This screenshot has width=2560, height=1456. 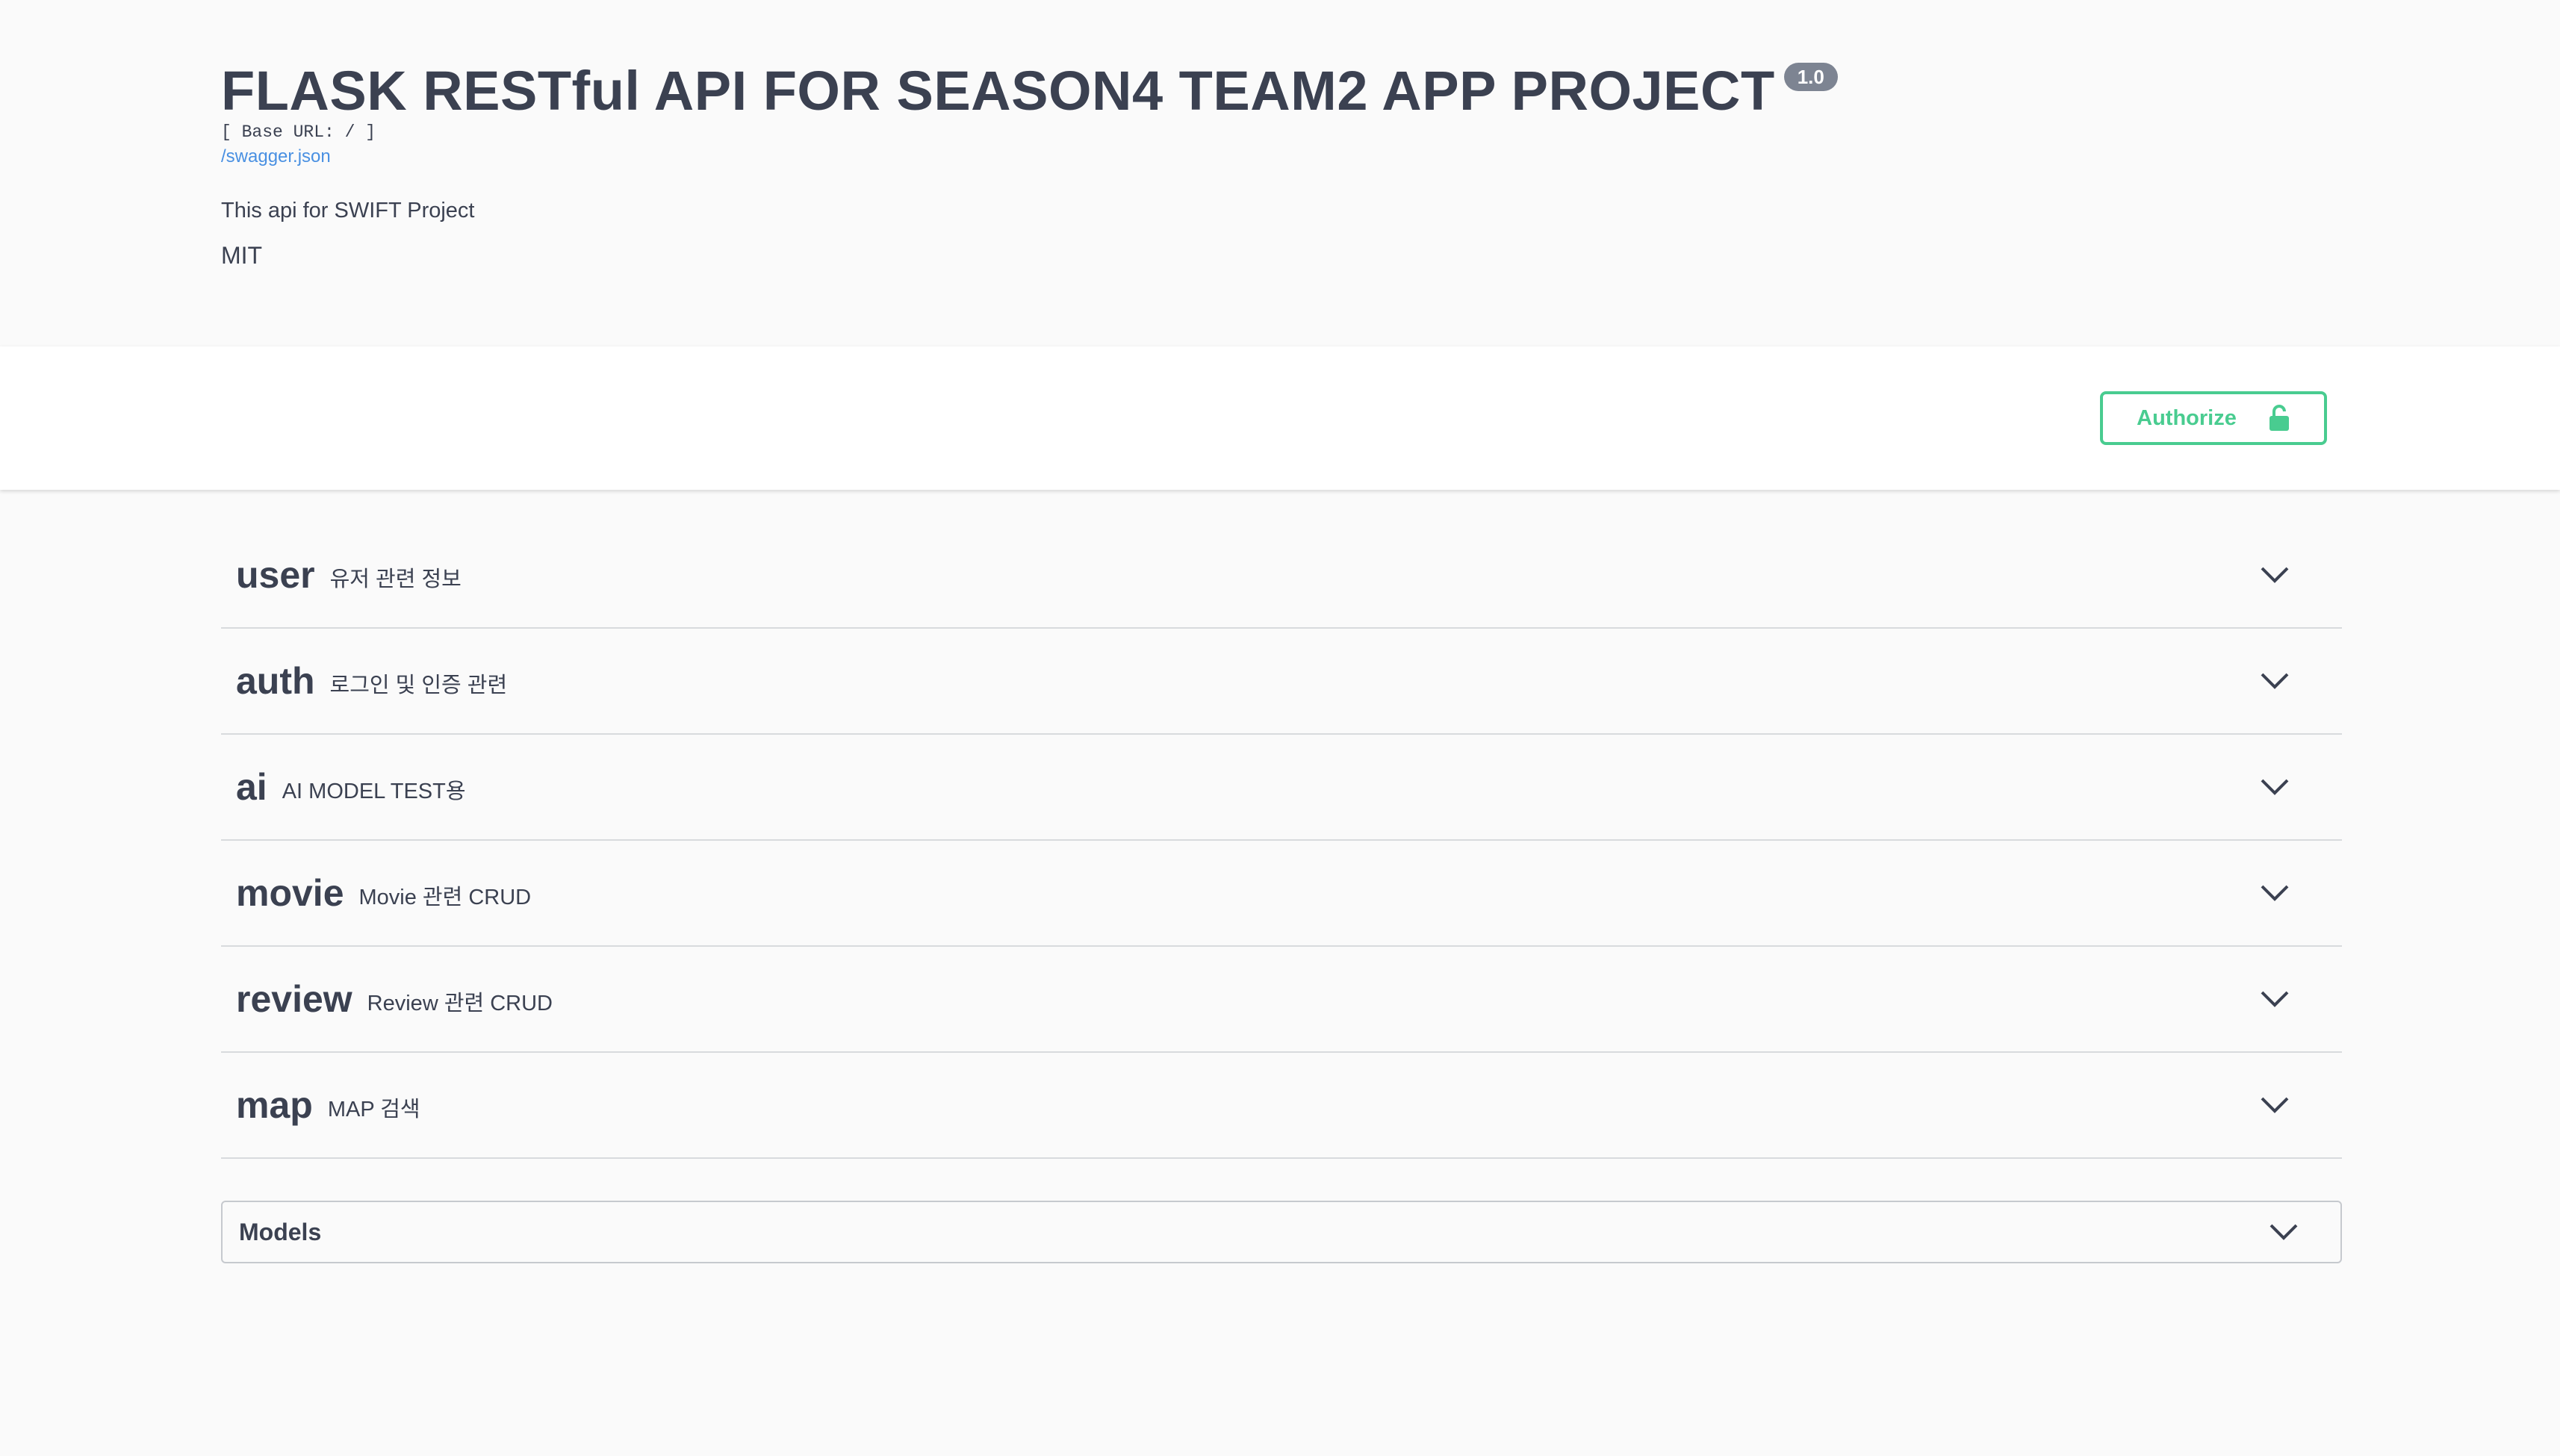 I want to click on authorize-button: Authorize, so click(x=2213, y=418).